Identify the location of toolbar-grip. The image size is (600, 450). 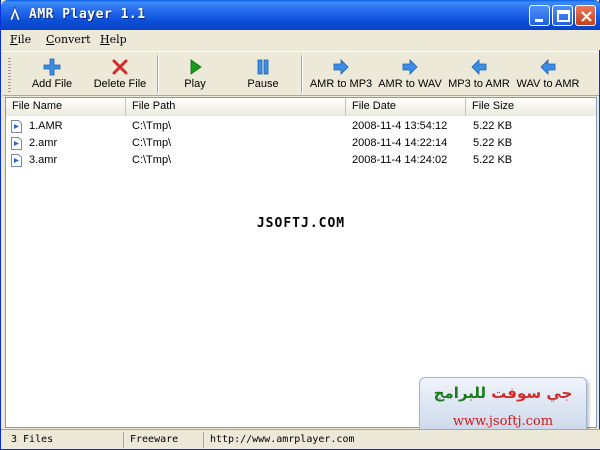
(9, 75).